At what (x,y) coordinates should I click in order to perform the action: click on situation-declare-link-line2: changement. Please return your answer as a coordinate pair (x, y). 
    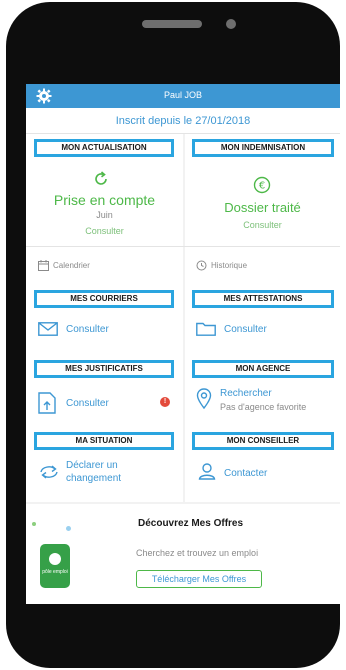
    Looking at the image, I should click on (93, 478).